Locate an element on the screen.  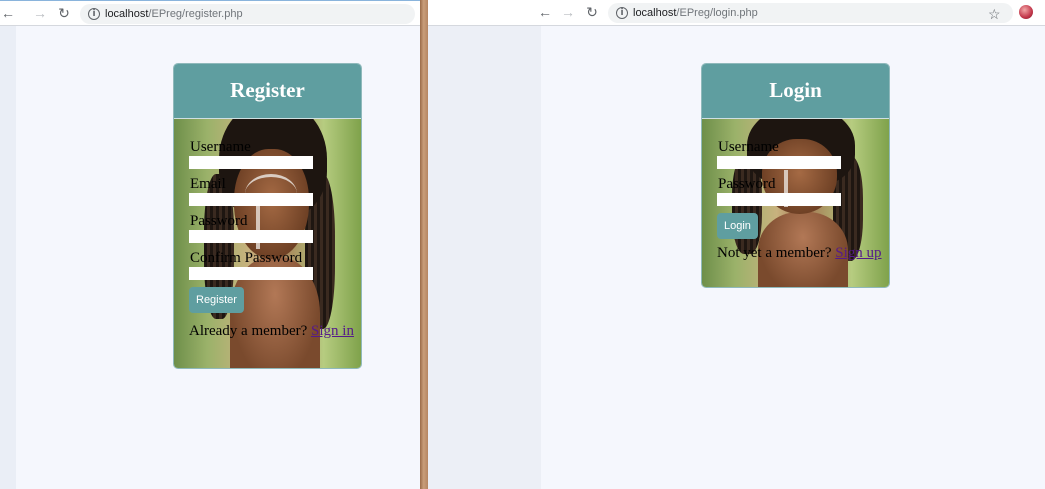
browser-toolbar: ← → ↻ i localhost/EPreg/login.php ☆ is located at coordinates (736, 13).